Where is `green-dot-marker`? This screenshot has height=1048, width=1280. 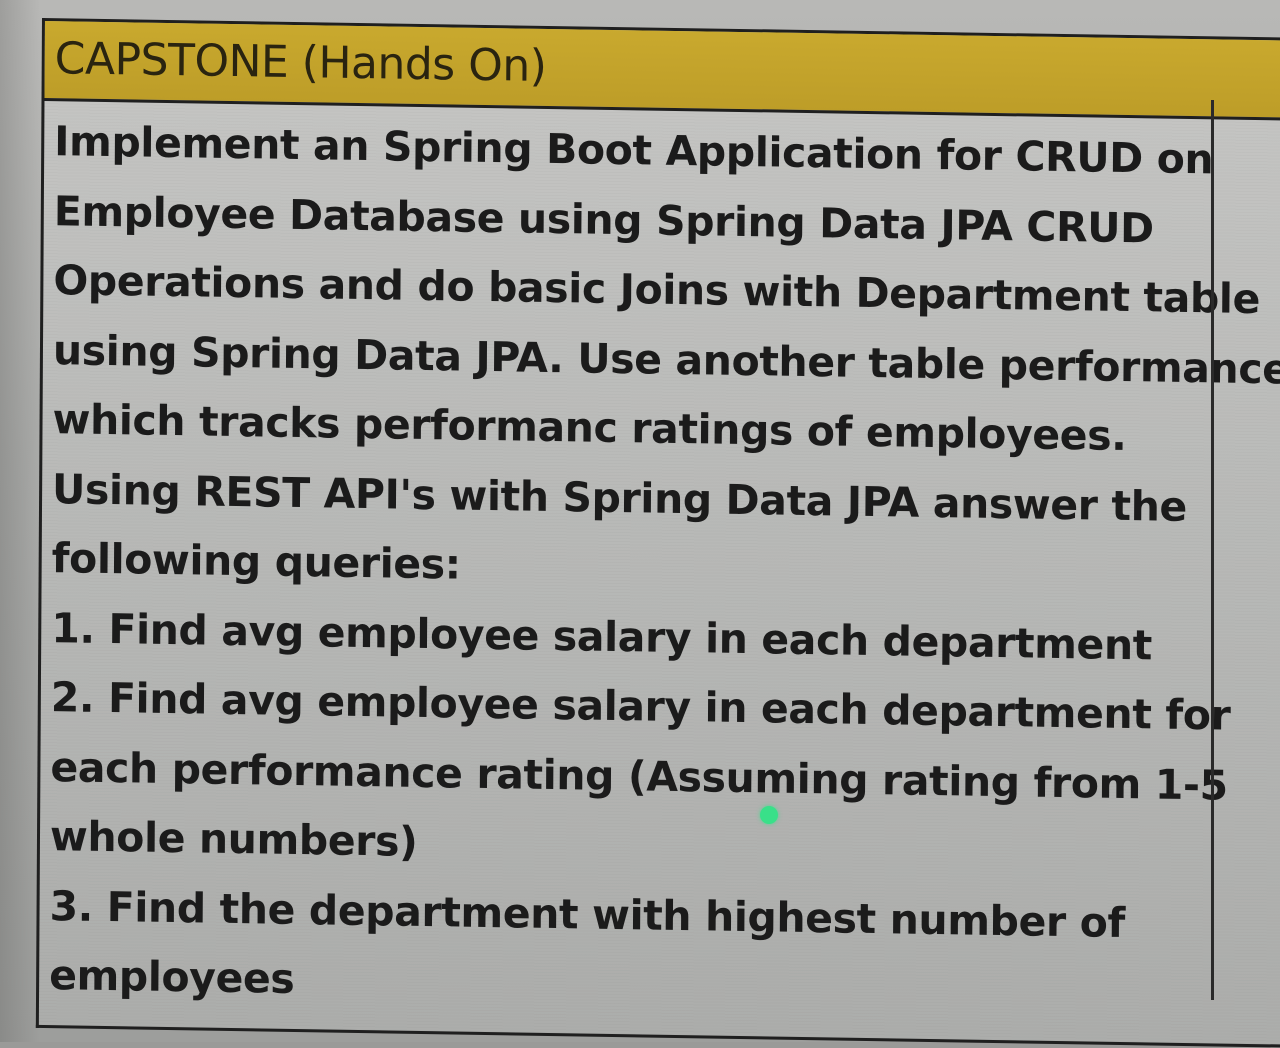 green-dot-marker is located at coordinates (769, 815).